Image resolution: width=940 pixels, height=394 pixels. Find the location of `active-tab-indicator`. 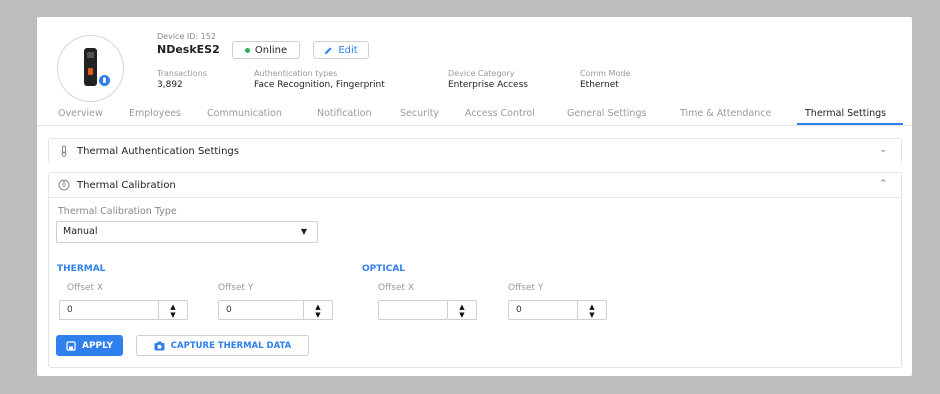

active-tab-indicator is located at coordinates (850, 124).